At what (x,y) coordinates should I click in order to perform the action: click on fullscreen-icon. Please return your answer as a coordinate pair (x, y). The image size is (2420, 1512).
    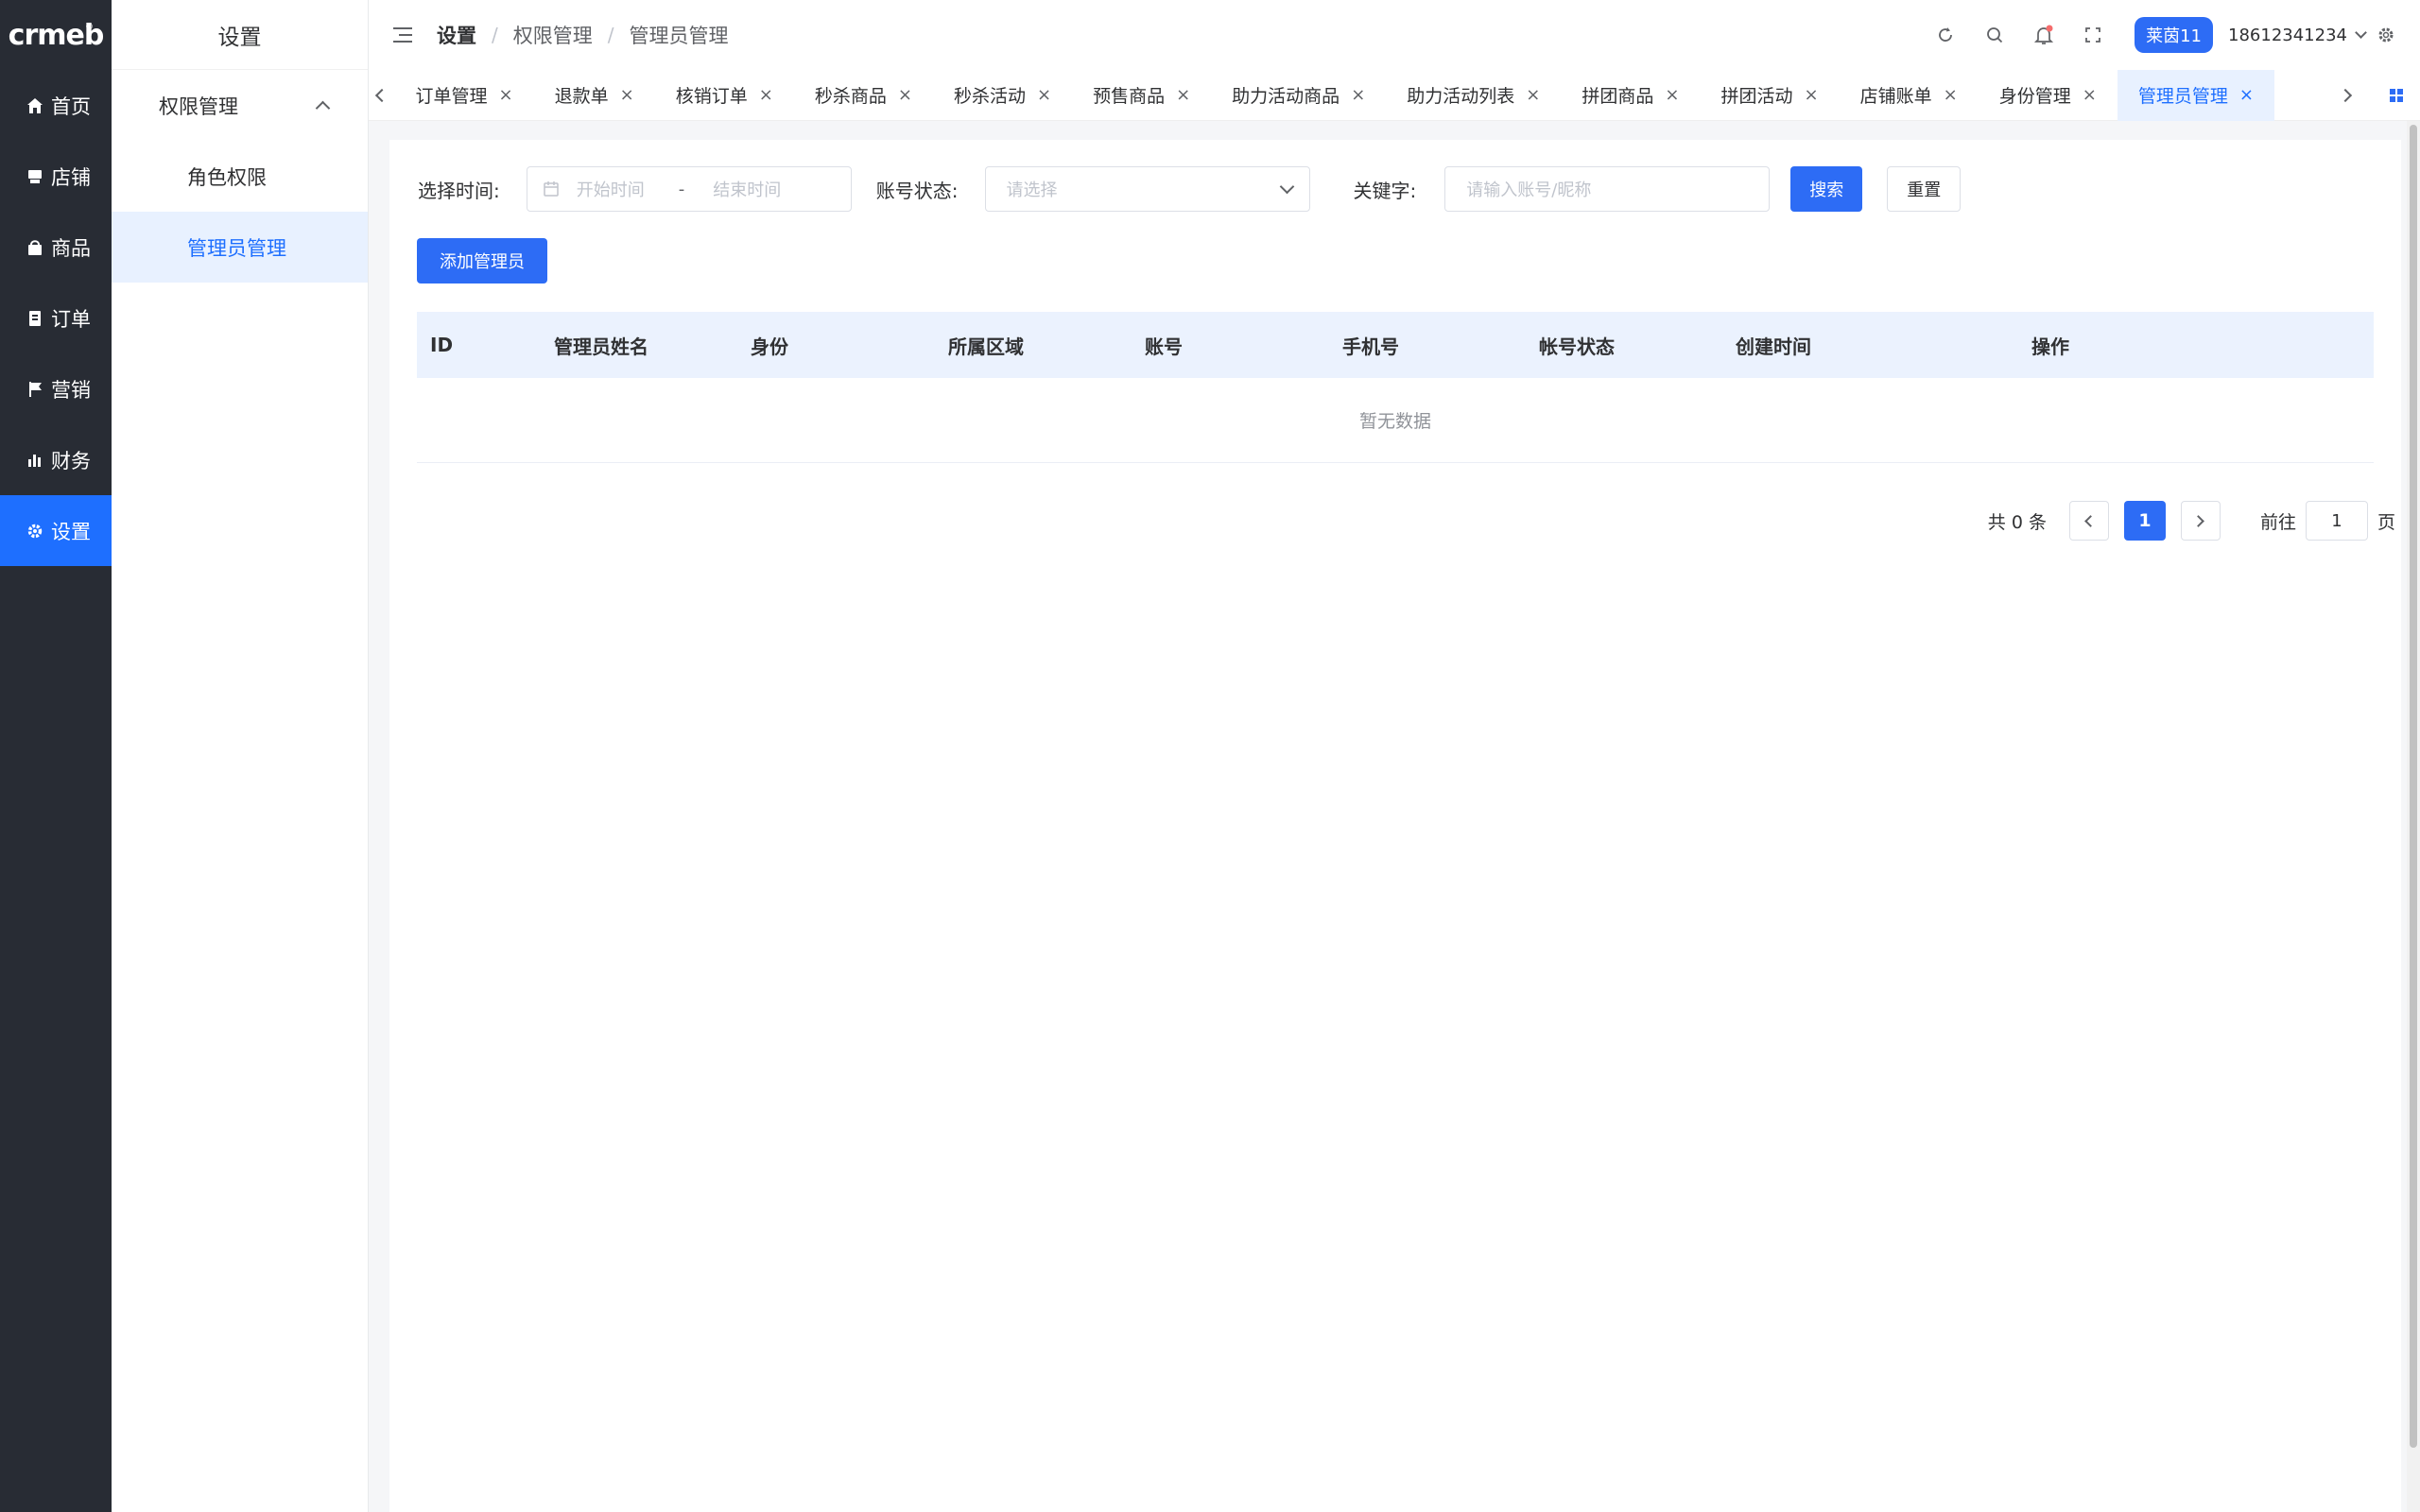
    Looking at the image, I should click on (2093, 35).